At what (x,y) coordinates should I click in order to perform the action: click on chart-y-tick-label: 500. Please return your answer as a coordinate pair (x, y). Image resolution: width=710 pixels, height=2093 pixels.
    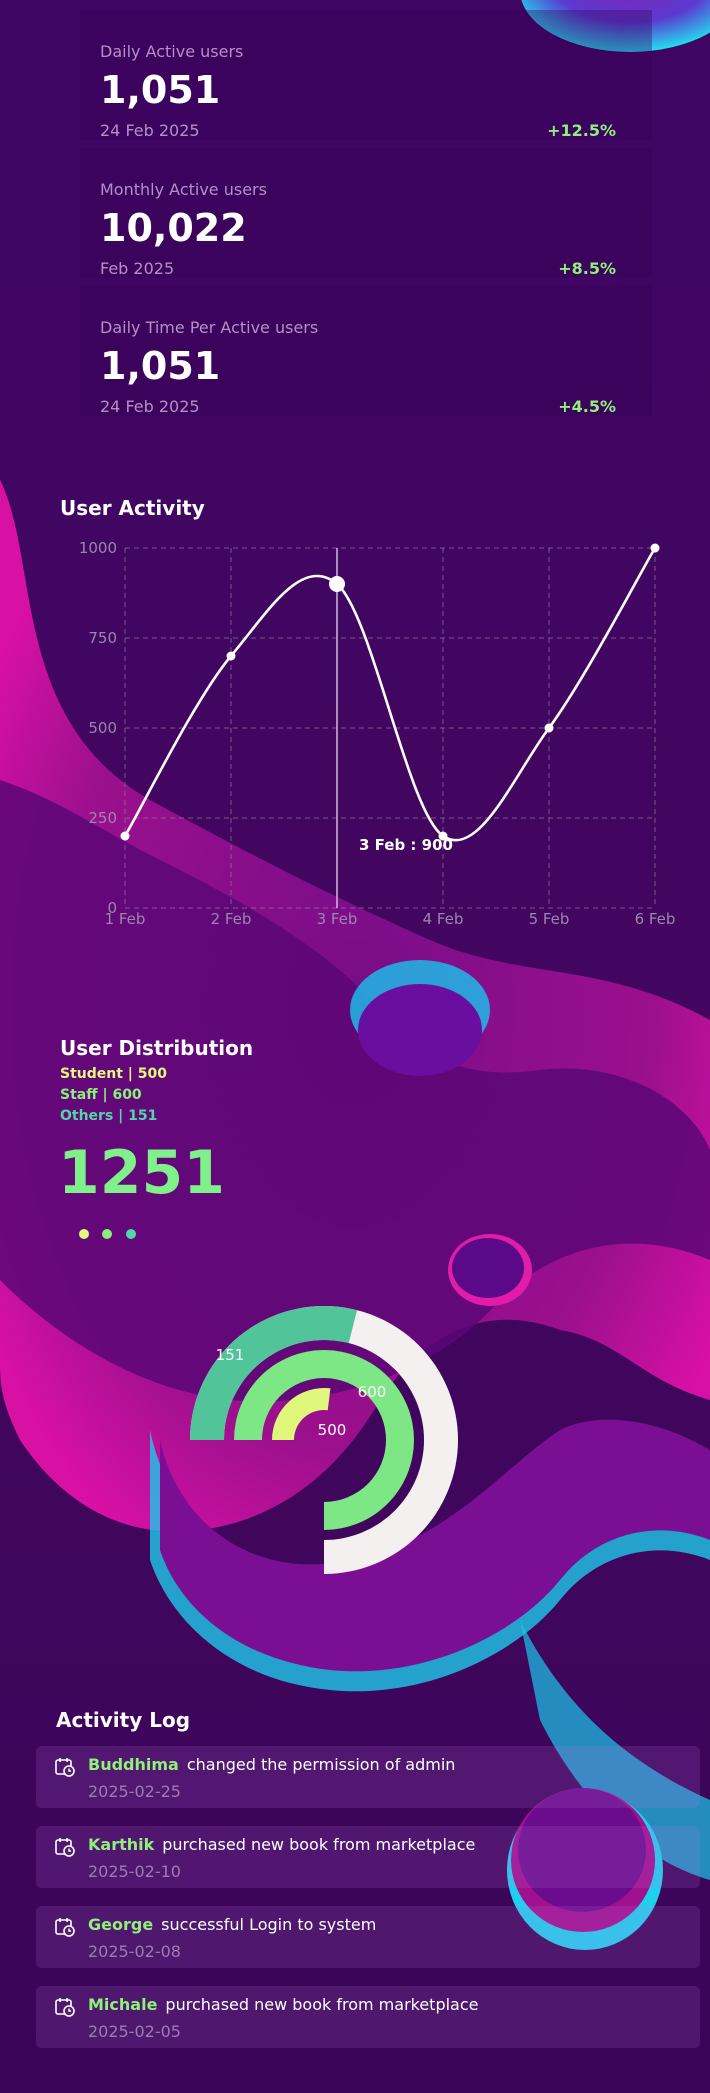
    Looking at the image, I should click on (102, 728).